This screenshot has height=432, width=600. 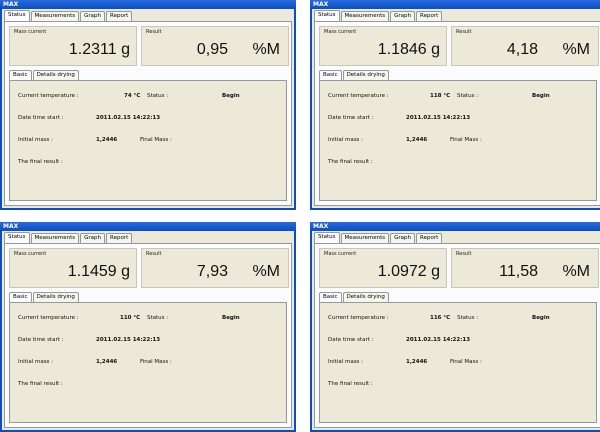 What do you see at coordinates (518, 271) in the screenshot?
I see `result-value: 11,58` at bounding box center [518, 271].